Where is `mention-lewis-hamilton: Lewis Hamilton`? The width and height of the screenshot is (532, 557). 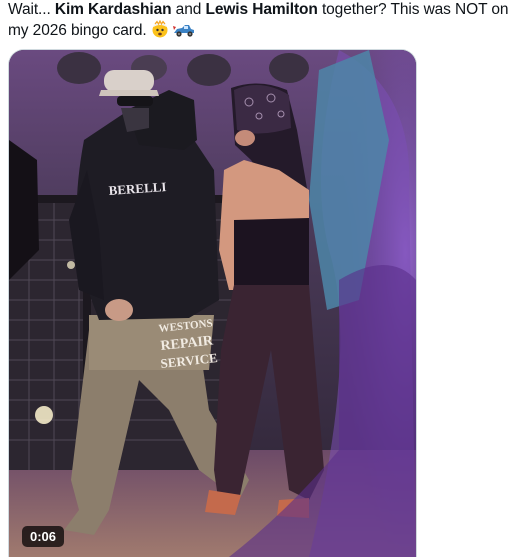
mention-lewis-hamilton: Lewis Hamilton is located at coordinates (261, 9).